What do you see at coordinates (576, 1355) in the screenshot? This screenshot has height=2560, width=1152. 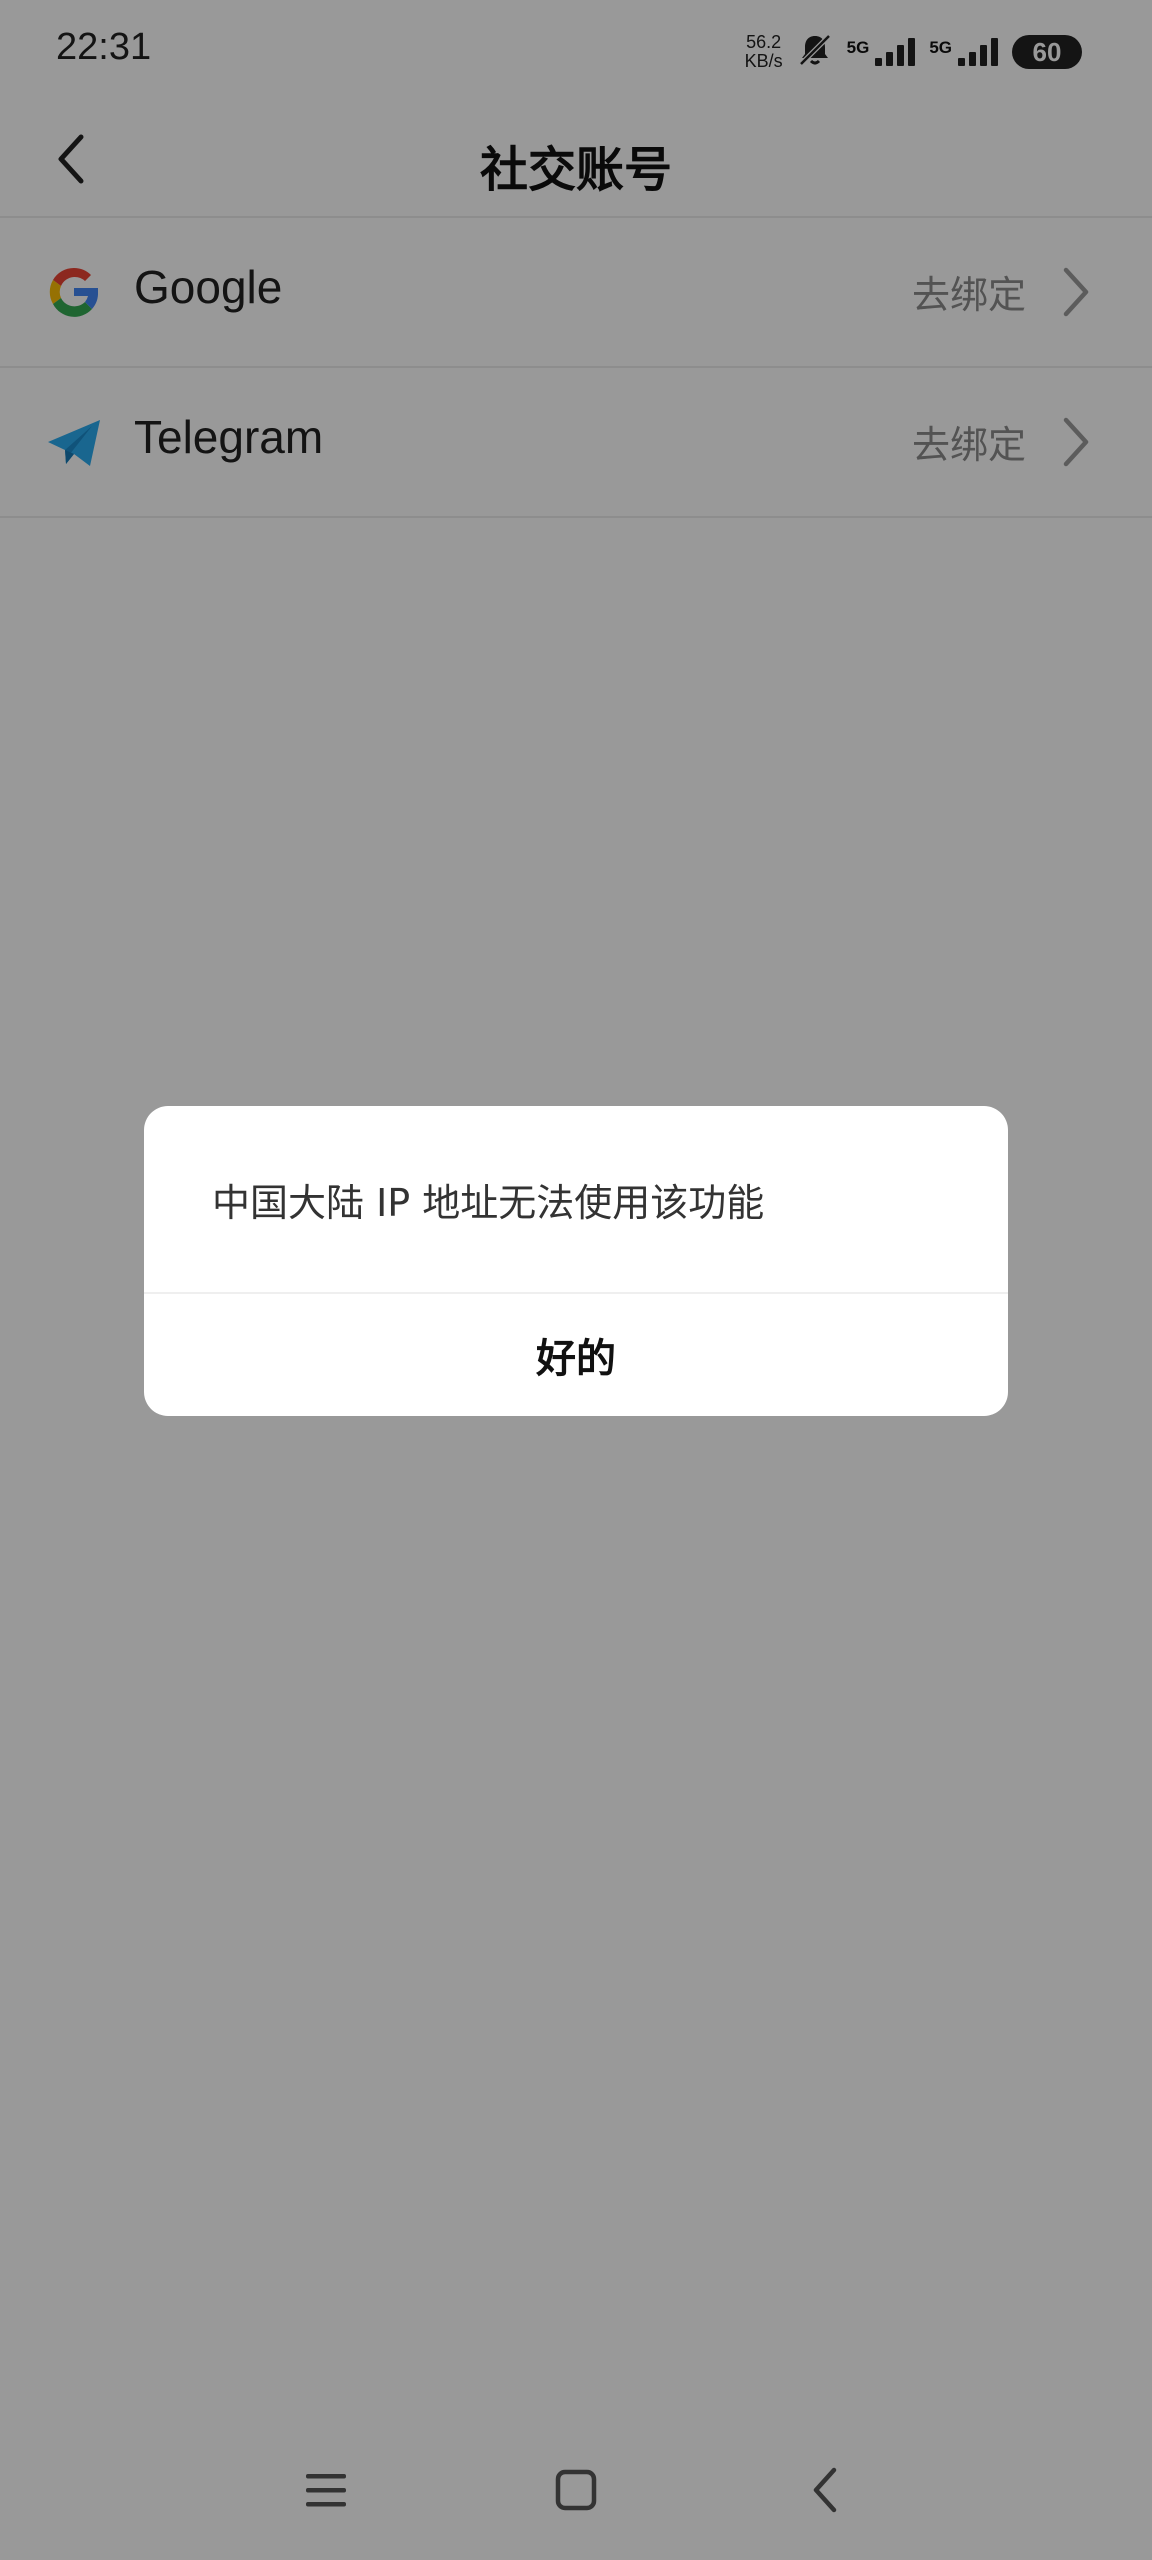 I see `ok-button: 好的` at bounding box center [576, 1355].